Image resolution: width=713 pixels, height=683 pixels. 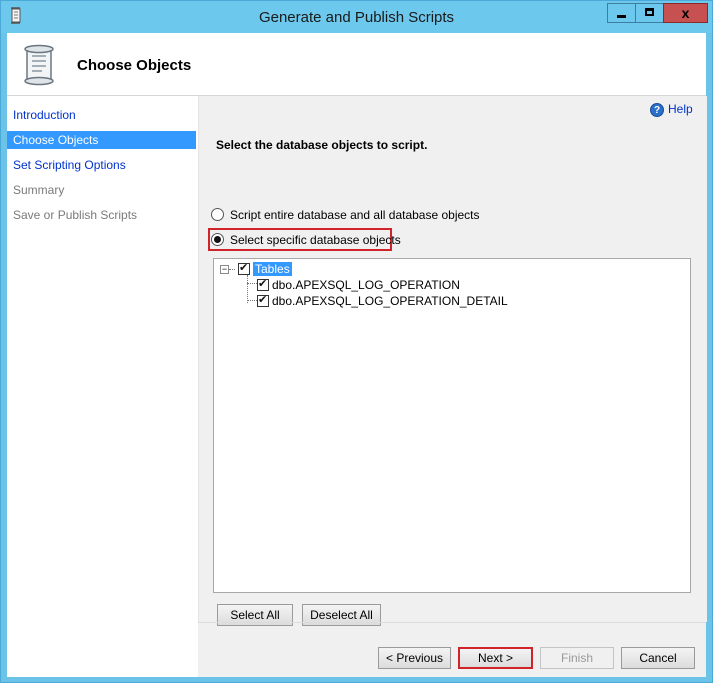 I want to click on previous-button: < Previous, so click(x=414, y=658).